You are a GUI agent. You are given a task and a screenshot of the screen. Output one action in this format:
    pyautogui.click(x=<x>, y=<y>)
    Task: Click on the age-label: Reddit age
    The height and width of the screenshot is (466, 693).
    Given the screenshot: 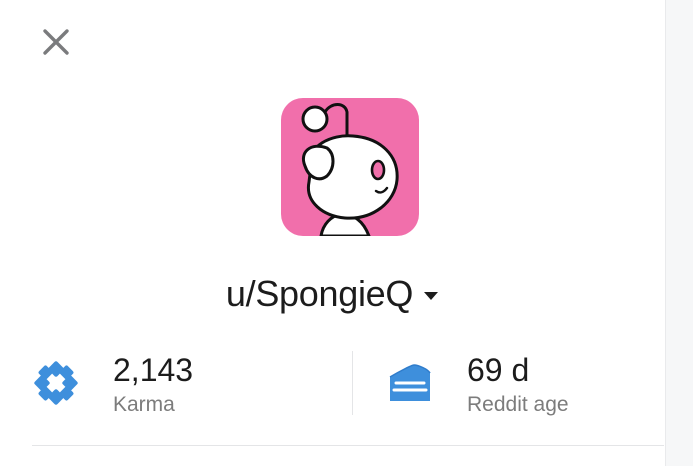 What is the action you would take?
    pyautogui.click(x=518, y=404)
    